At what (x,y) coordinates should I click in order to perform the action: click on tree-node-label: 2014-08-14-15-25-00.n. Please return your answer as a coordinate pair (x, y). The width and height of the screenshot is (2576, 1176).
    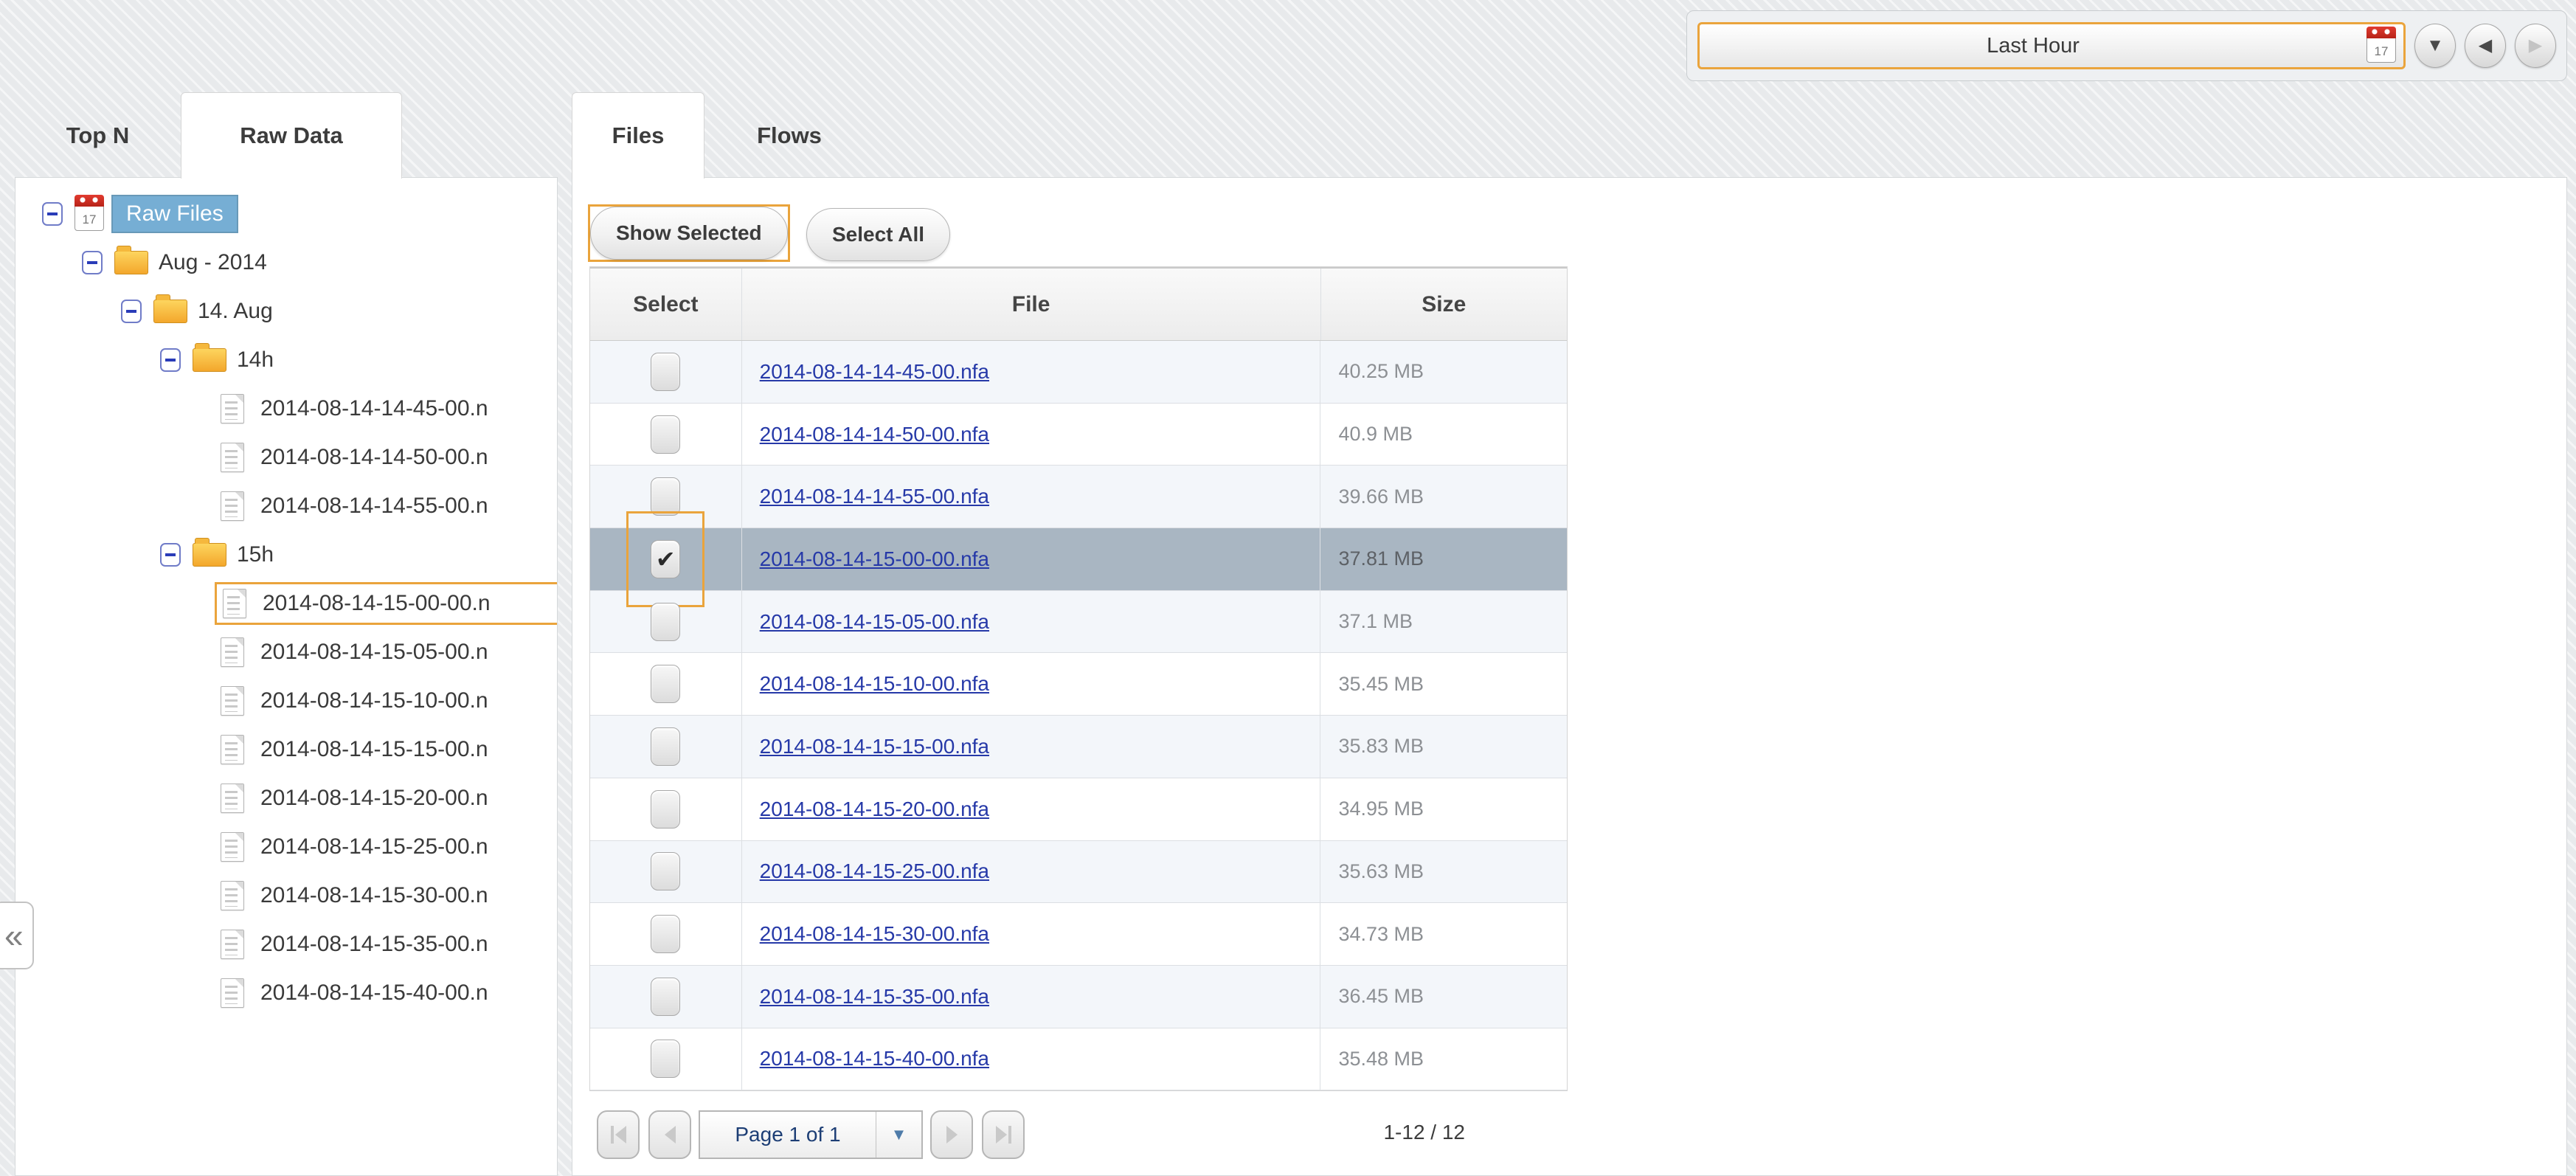
    Looking at the image, I should click on (374, 847).